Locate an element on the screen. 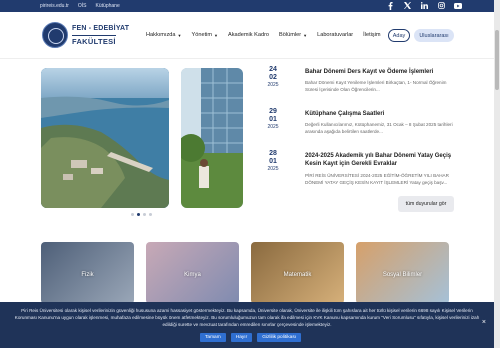 The height and width of the screenshot is (348, 500). news-day: 29 is located at coordinates (273, 111).